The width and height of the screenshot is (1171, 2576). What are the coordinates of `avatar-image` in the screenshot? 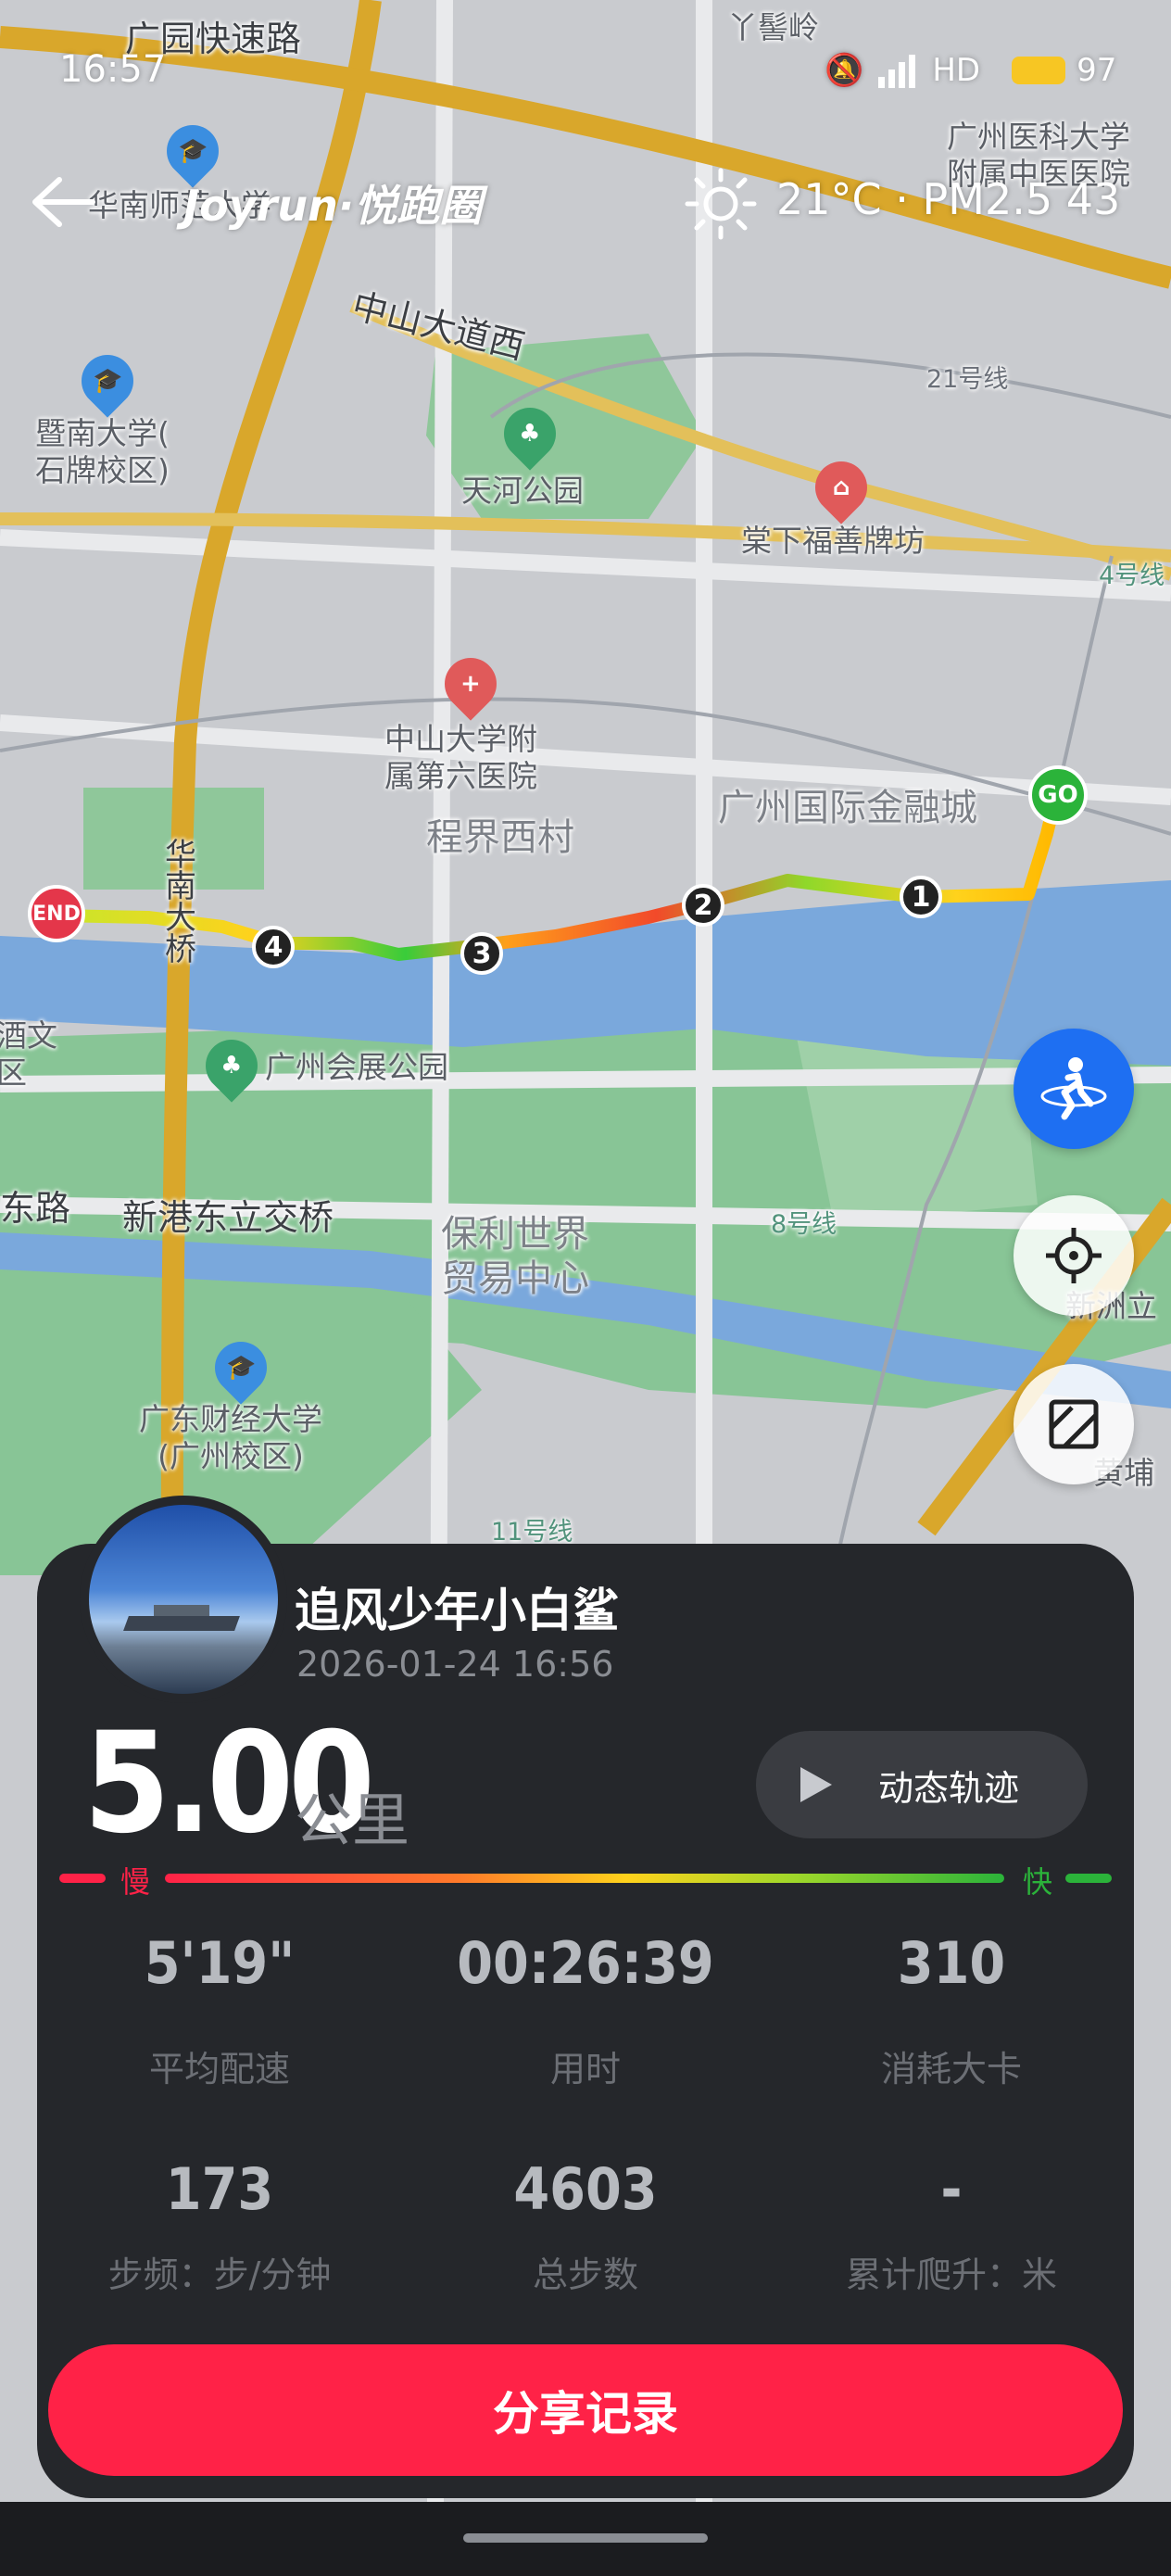 It's located at (184, 1600).